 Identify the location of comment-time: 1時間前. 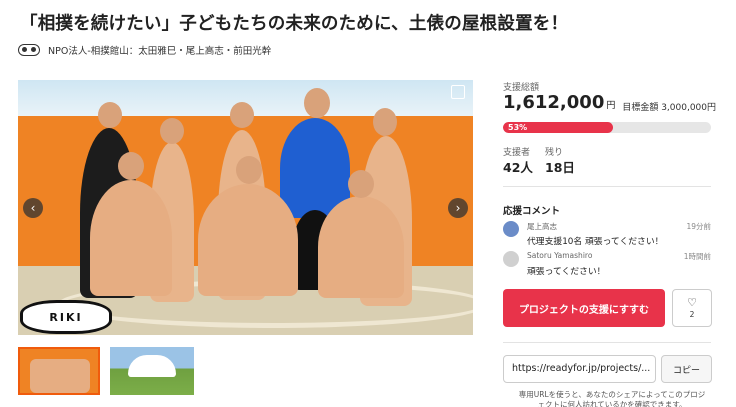
(697, 256).